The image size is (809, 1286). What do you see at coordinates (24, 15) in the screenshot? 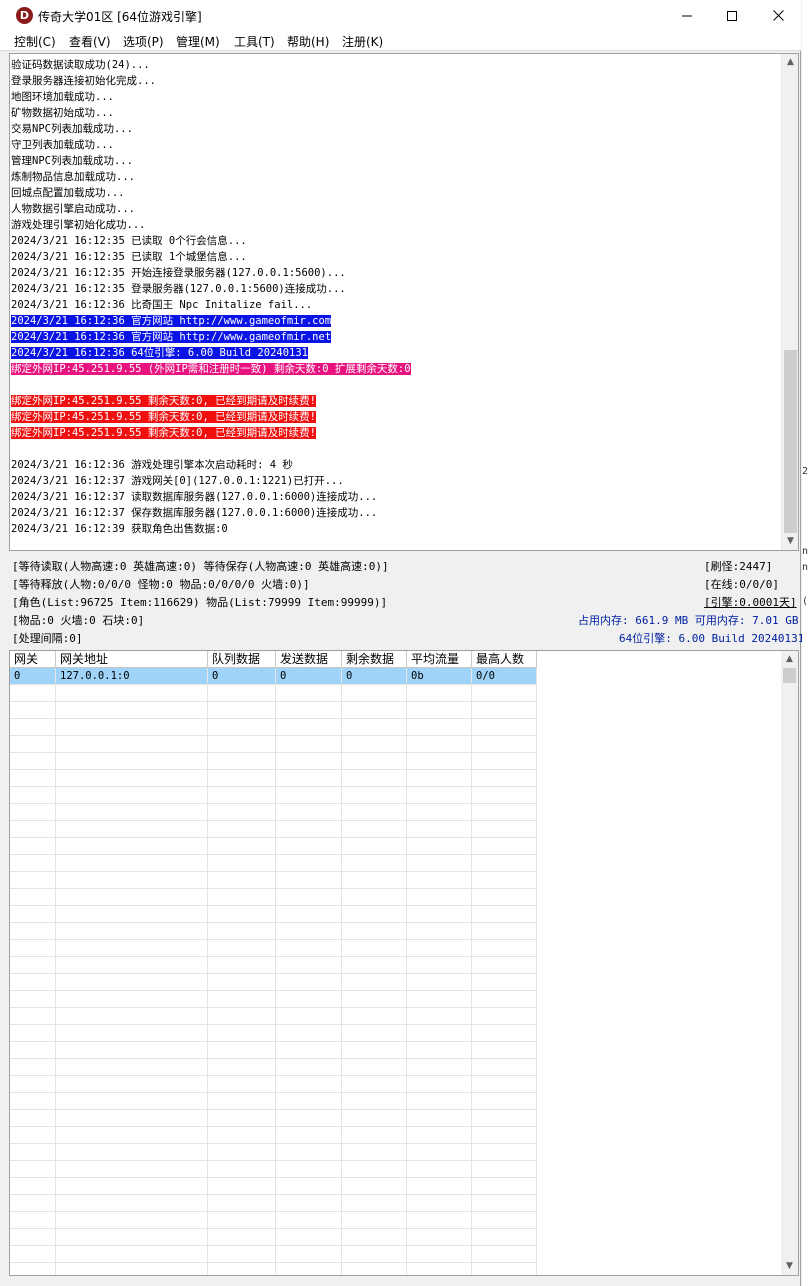
I see `app-logo-icon: D` at bounding box center [24, 15].